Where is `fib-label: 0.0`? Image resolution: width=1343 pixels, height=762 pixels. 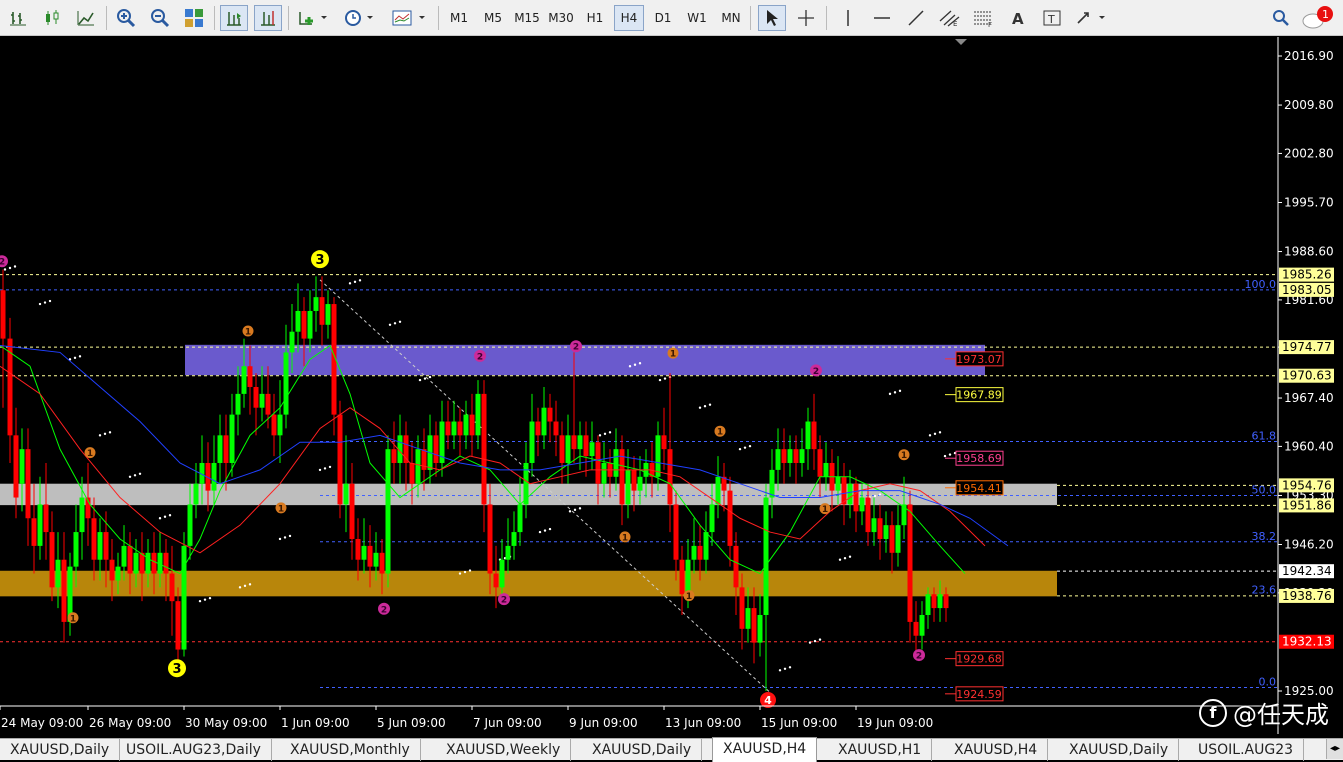
fib-label: 0.0 is located at coordinates (1268, 682).